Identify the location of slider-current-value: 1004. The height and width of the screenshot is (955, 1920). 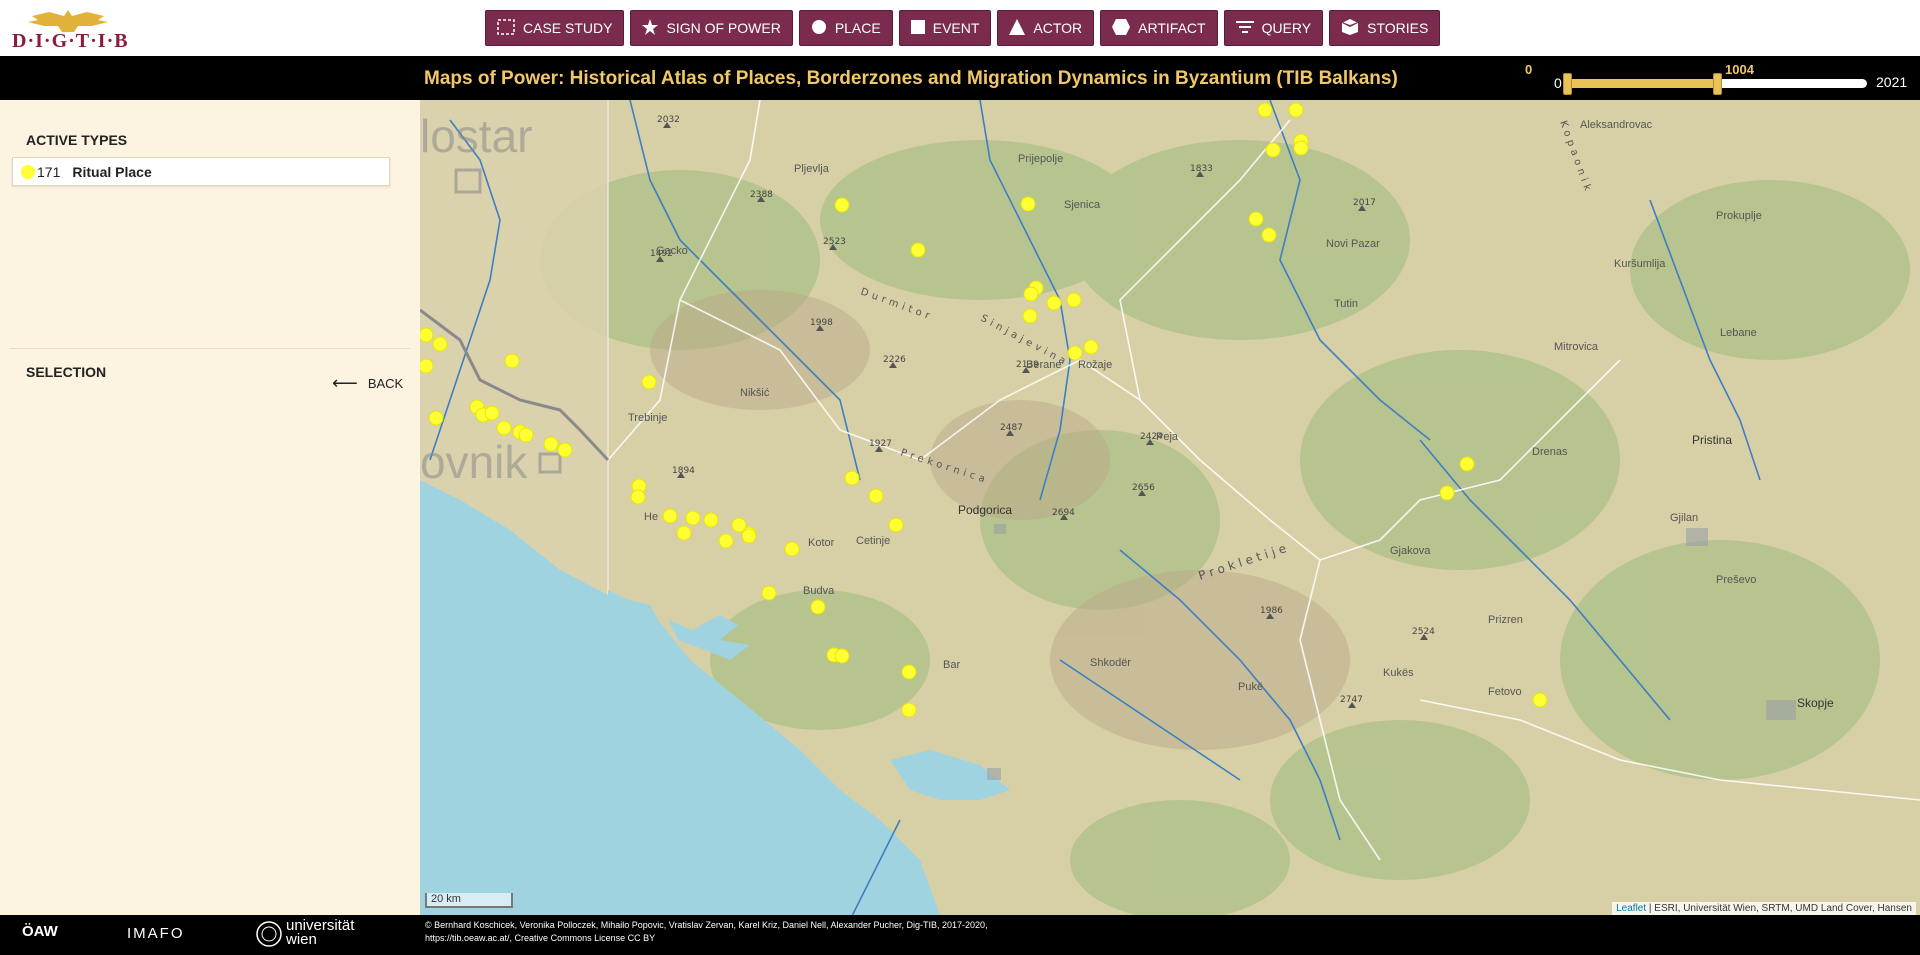
(1739, 69).